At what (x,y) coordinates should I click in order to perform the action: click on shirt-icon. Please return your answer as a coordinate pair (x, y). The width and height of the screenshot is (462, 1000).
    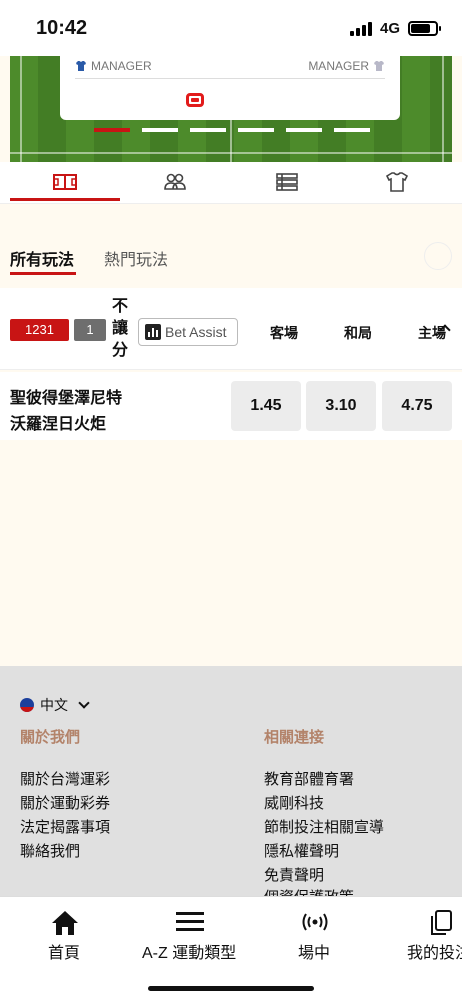
    Looking at the image, I should click on (397, 182).